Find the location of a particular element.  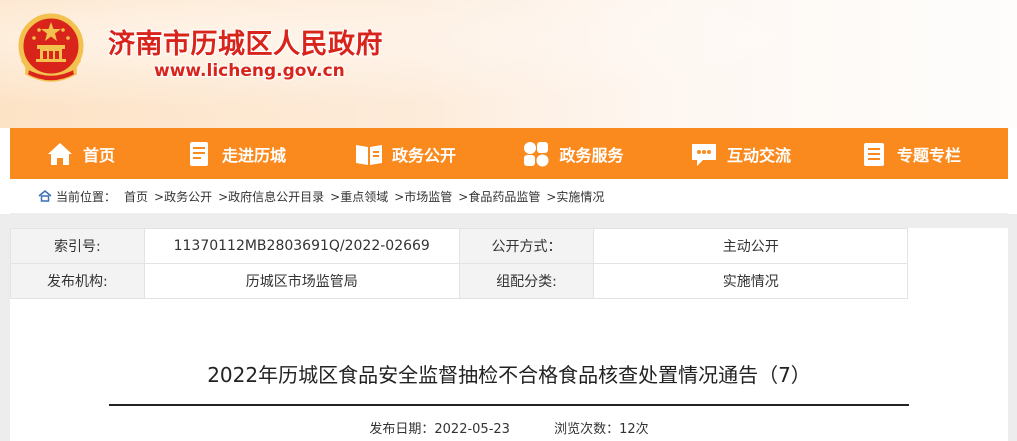

nav-item-gov-service: 政务服务 is located at coordinates (572, 153).